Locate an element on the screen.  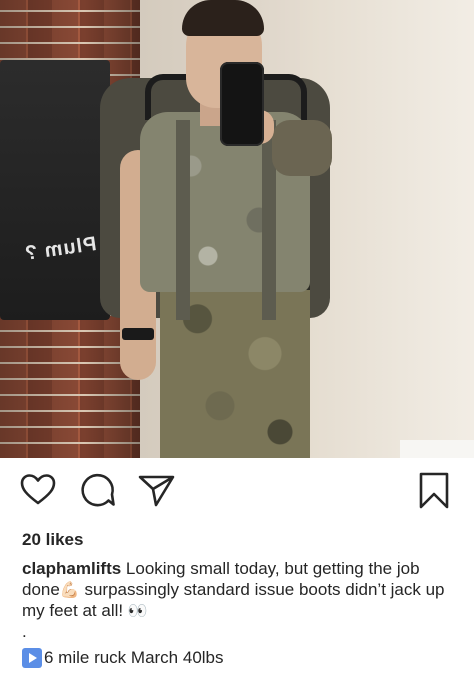
like-button is located at coordinates (38, 490).